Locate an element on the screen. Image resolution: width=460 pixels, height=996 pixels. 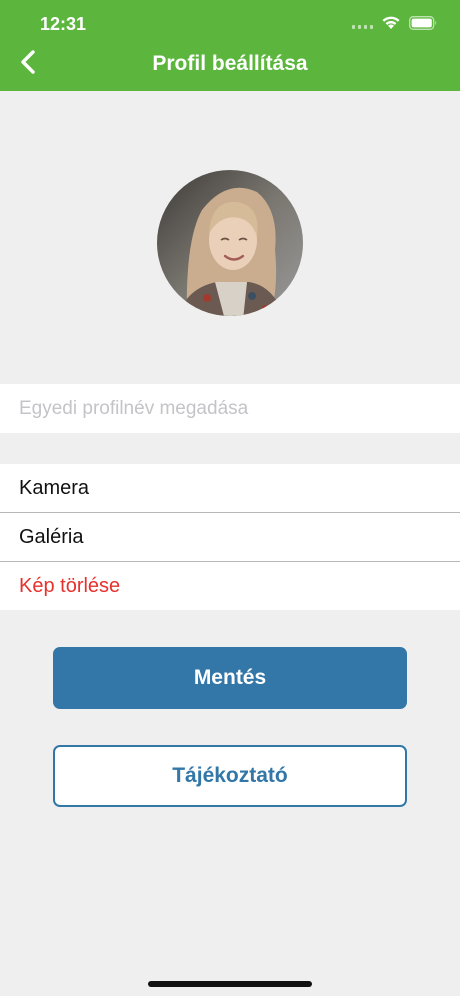
delete-photo-option: Kép törlése is located at coordinates (230, 586).